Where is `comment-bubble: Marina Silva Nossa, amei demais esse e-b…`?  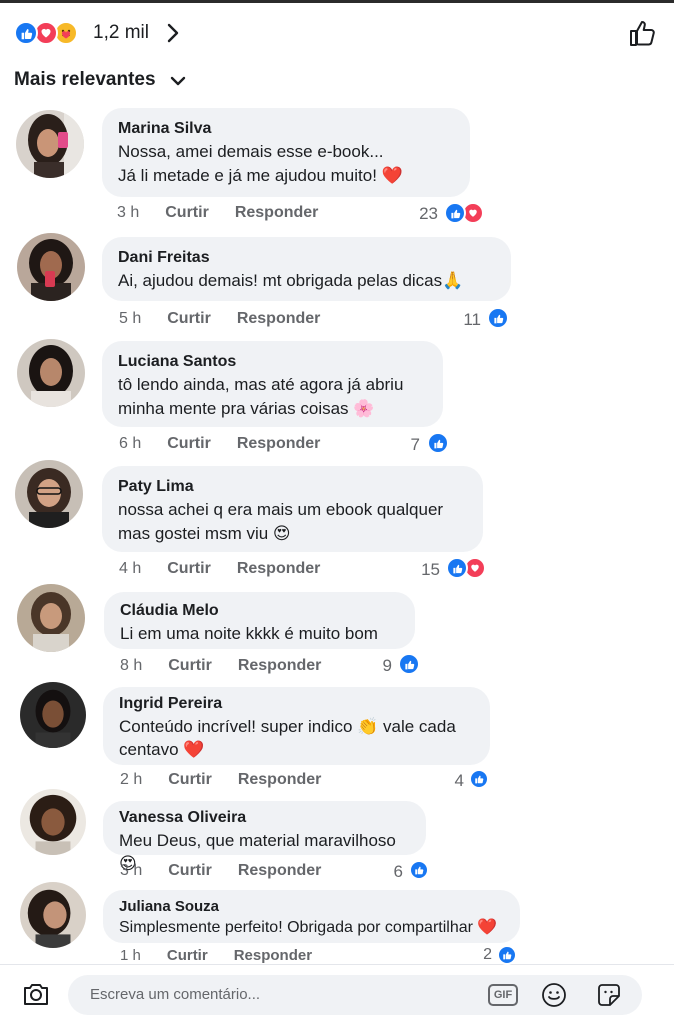 comment-bubble: Marina Silva Nossa, amei demais esse e-b… is located at coordinates (286, 152).